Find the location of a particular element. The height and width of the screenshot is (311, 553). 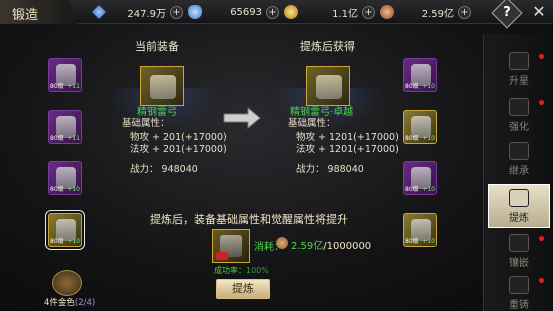

tab-label: 镶嵌 is located at coordinates (519, 263).